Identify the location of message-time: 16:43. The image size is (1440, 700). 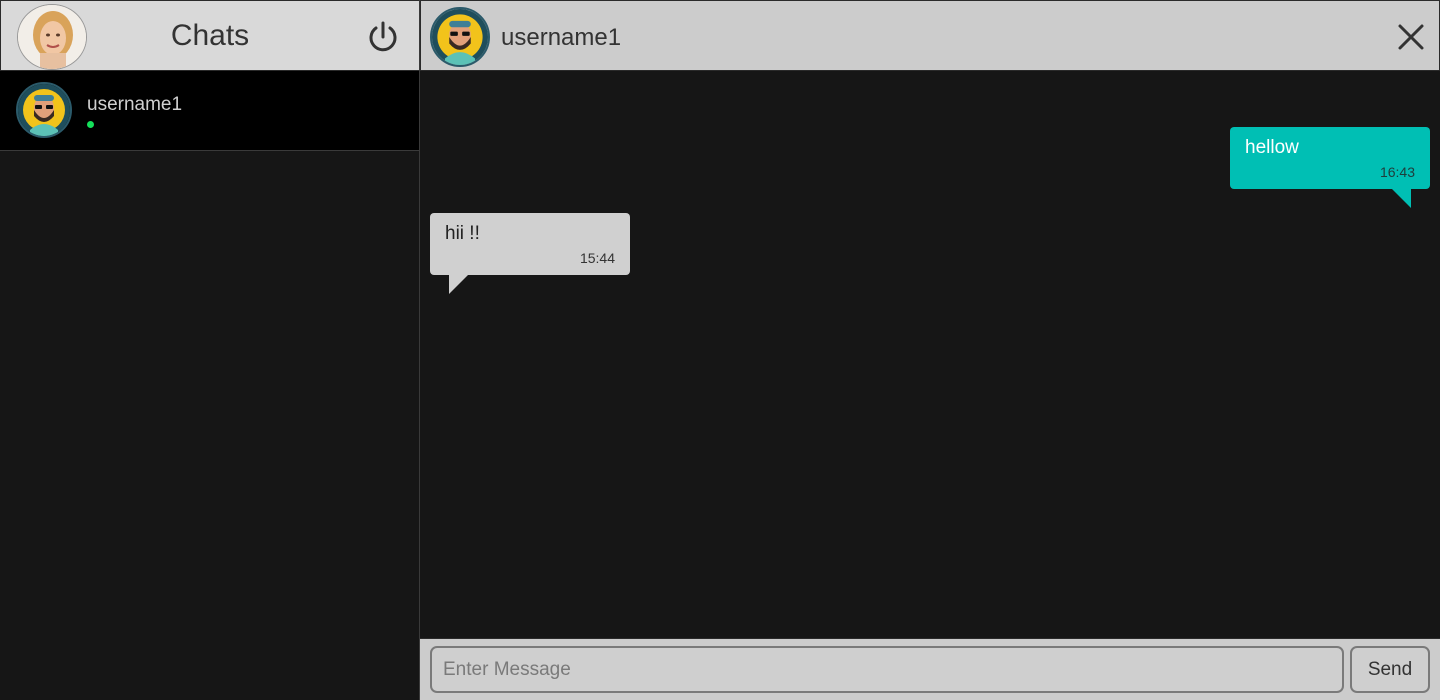
(1397, 172).